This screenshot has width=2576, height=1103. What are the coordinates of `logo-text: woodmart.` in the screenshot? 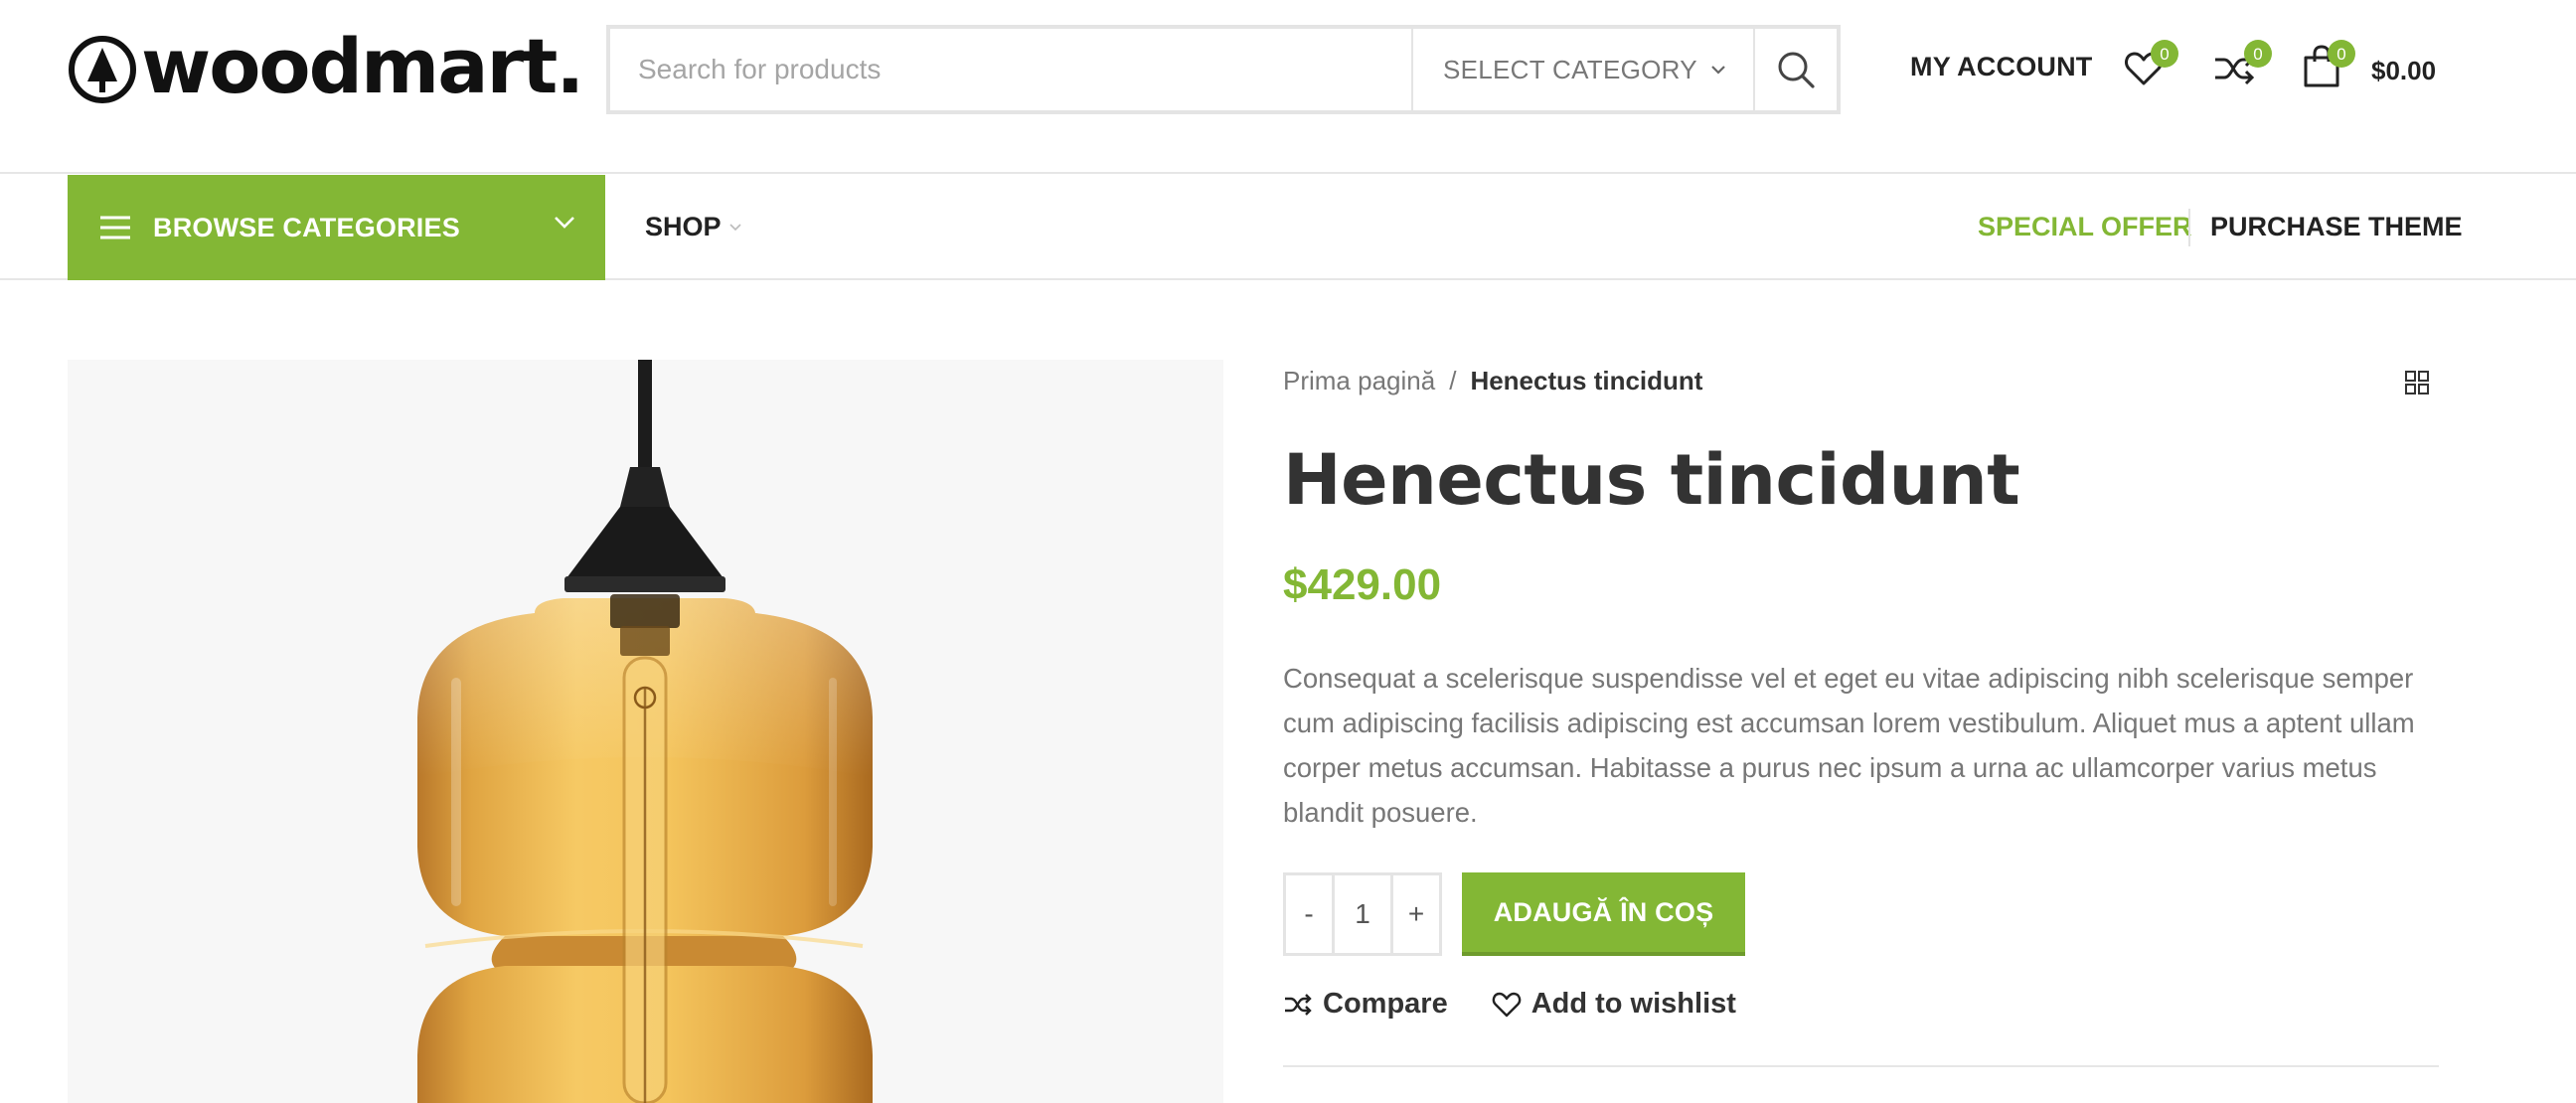 It's located at (362, 66).